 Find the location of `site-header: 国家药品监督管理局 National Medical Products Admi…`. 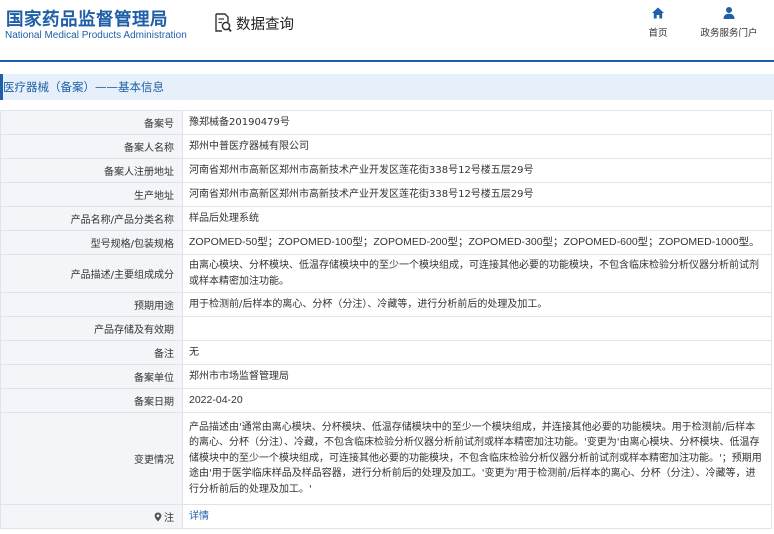

site-header: 国家药品监督管理局 National Medical Products Admi… is located at coordinates (387, 29).